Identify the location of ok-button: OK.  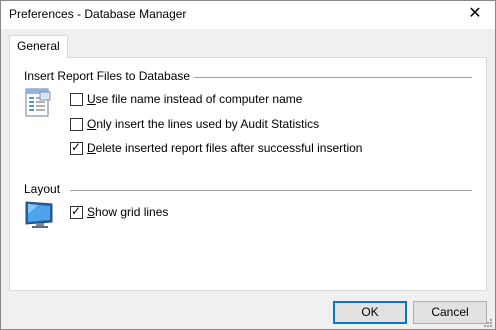
(370, 312).